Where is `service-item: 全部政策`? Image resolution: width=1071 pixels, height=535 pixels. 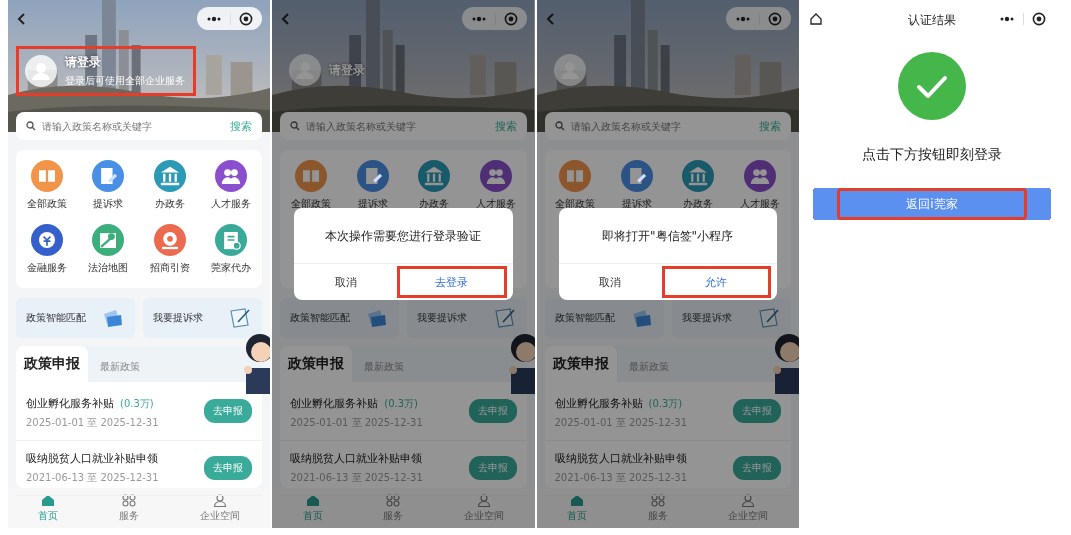 service-item: 全部政策 is located at coordinates (47, 187).